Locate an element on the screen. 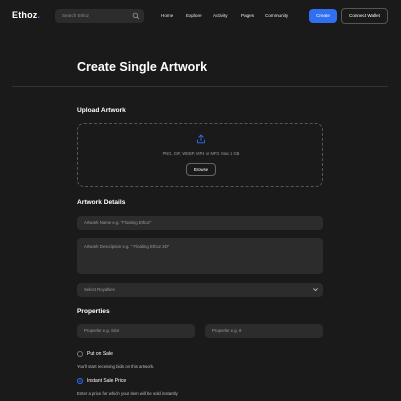 The width and height of the screenshot is (401, 401). property-key-placeholder: Propertie e.g. Size is located at coordinates (102, 330).